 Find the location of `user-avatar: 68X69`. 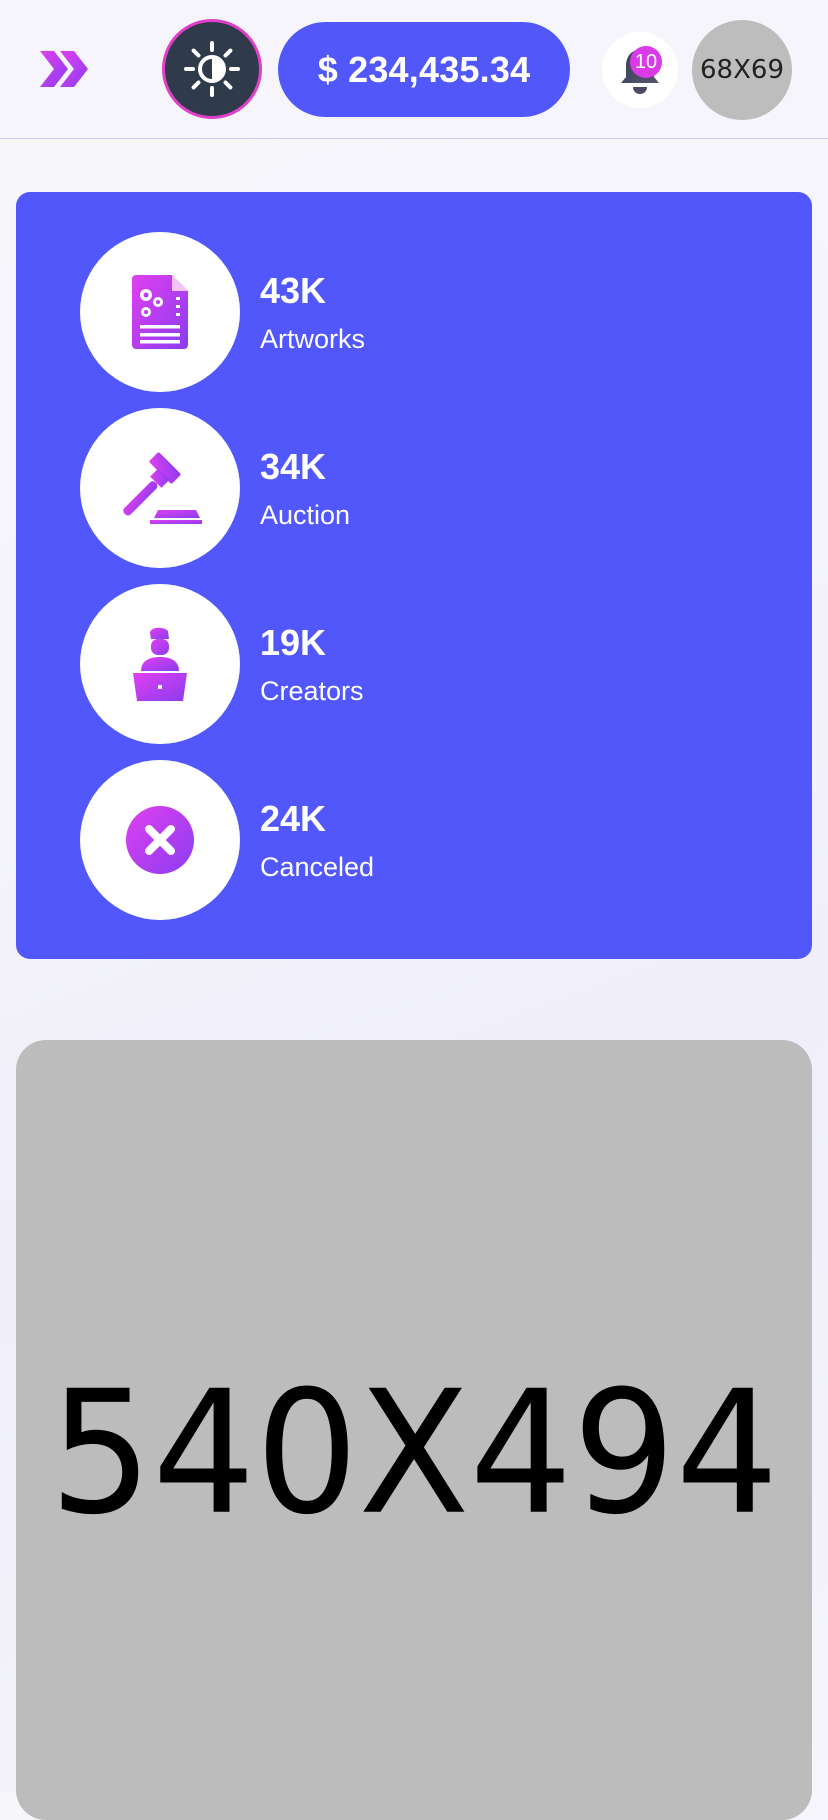

user-avatar: 68X69 is located at coordinates (742, 70).